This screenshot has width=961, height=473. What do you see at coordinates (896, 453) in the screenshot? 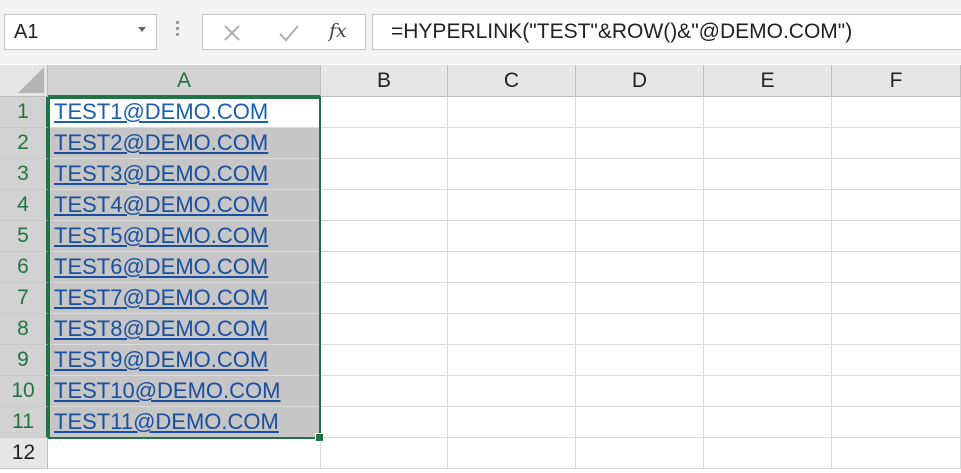
I see `cell-f12` at bounding box center [896, 453].